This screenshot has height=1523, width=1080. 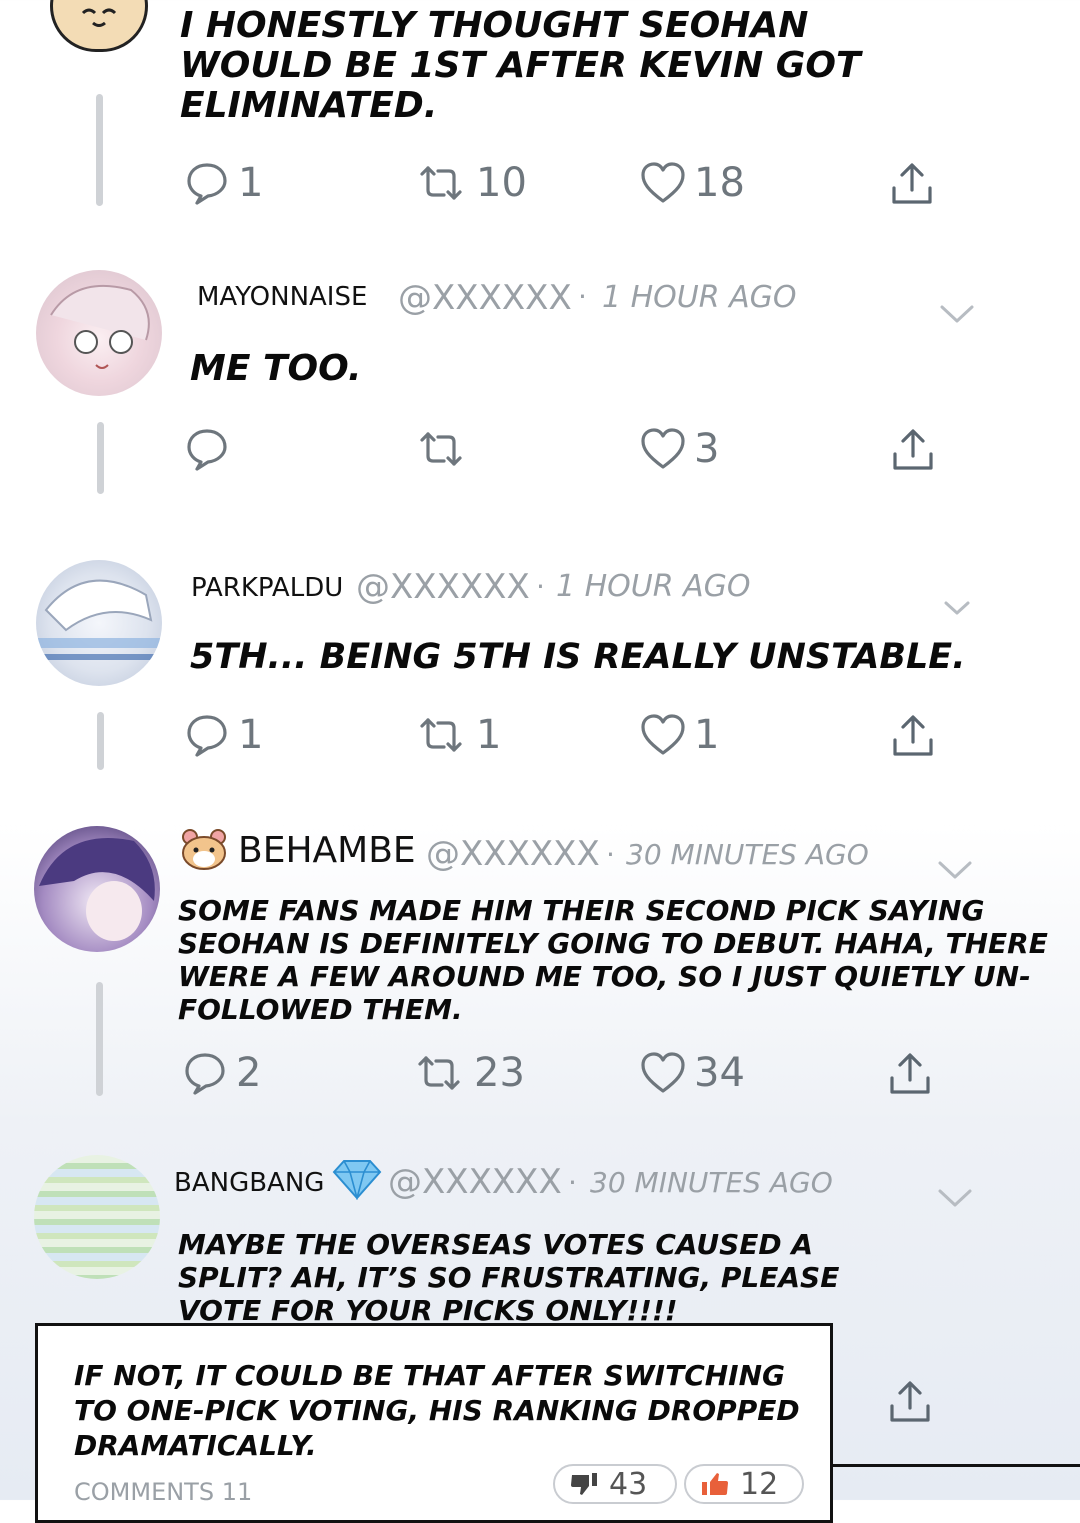 What do you see at coordinates (430, 1375) in the screenshot?
I see `text-line: IF NOT, IT COULD BE THAT AFTER SWITCHING` at bounding box center [430, 1375].